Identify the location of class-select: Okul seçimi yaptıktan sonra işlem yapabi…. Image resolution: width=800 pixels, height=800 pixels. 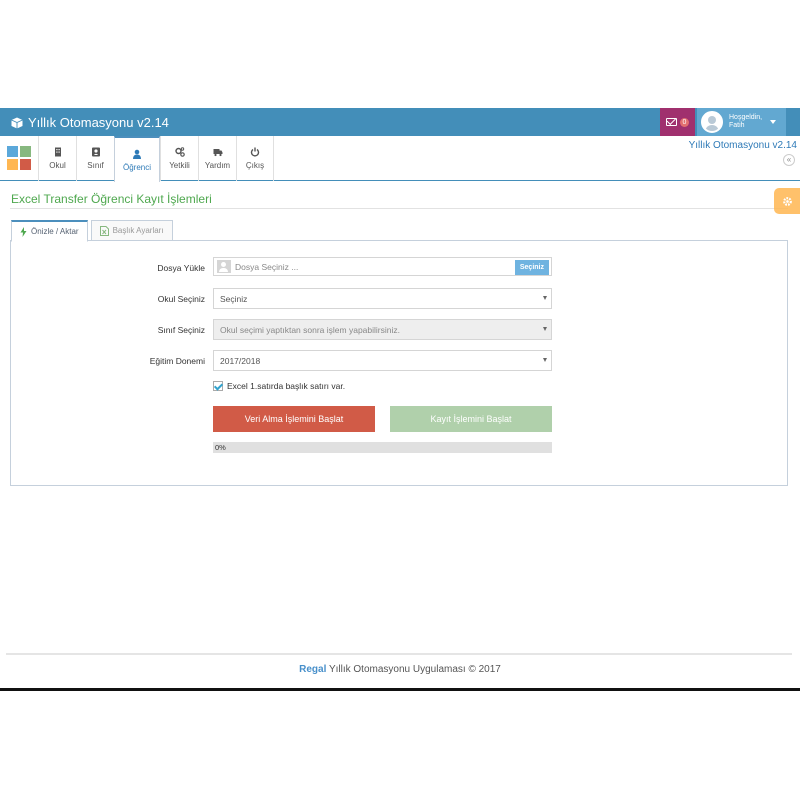
(382, 329).